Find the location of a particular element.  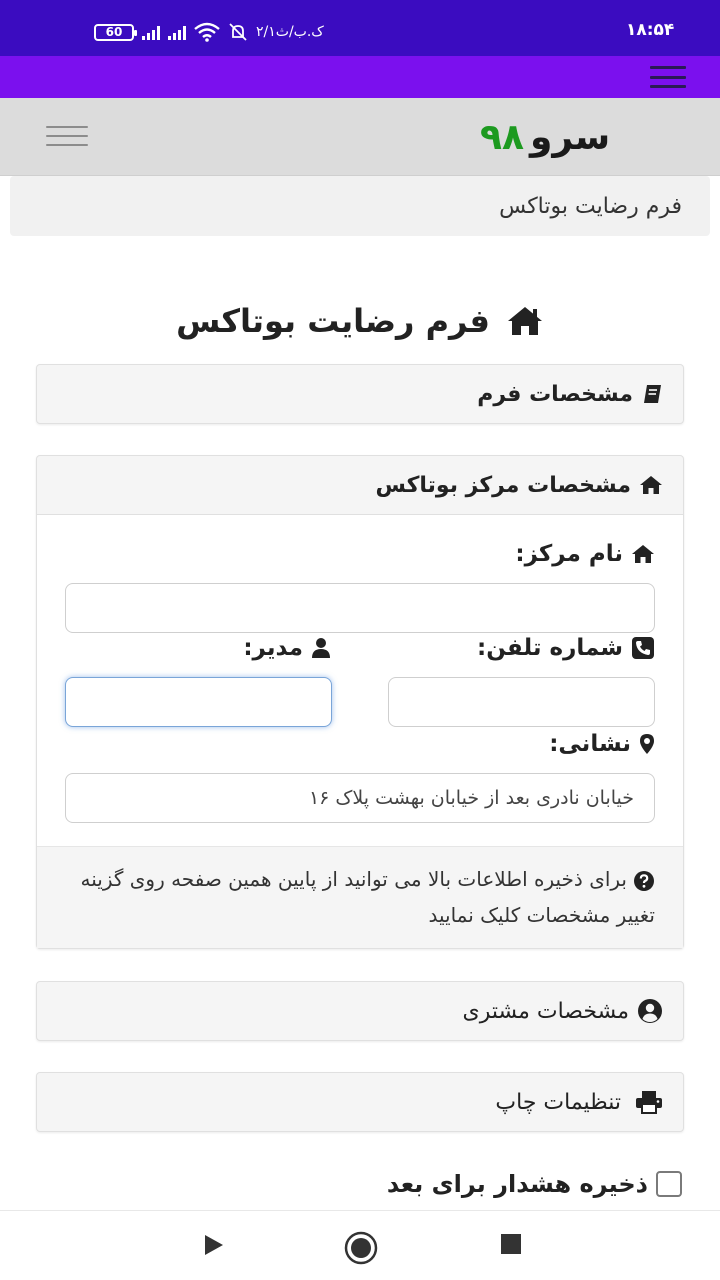

phone-label-text: شماره تلفن: is located at coordinates (550, 648).